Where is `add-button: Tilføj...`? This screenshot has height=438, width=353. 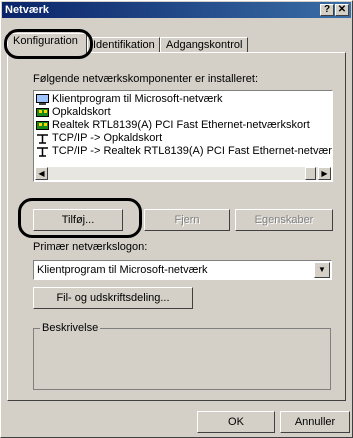 add-button: Tilføj... is located at coordinates (78, 220).